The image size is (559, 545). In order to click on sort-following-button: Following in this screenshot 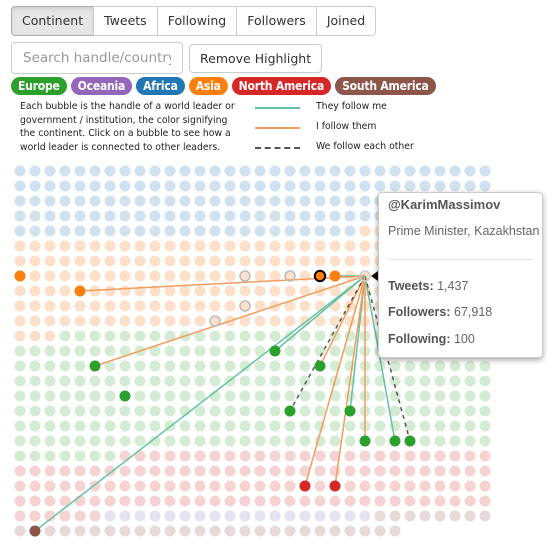, I will do `click(197, 21)`.